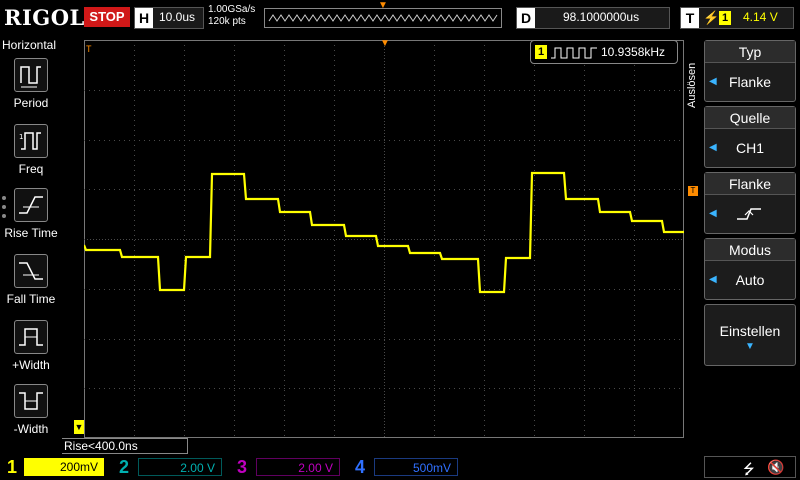 This screenshot has height=480, width=800. I want to click on channel-4-status: 4 500mV, so click(407, 467).